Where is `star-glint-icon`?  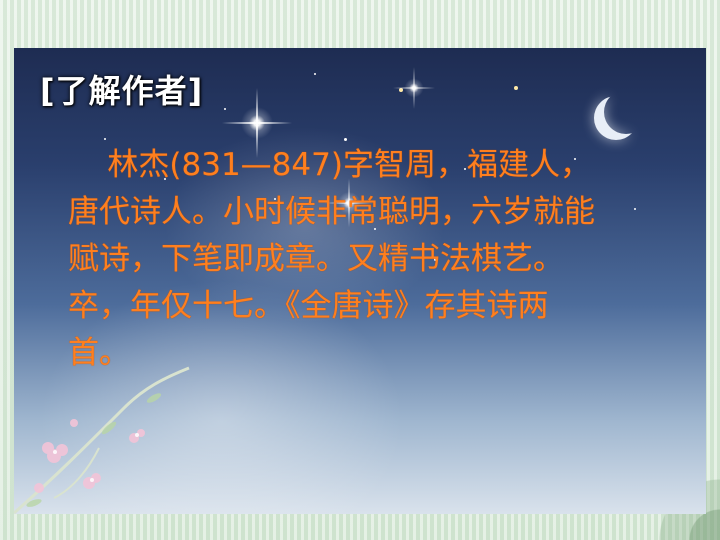 star-glint-icon is located at coordinates (414, 88).